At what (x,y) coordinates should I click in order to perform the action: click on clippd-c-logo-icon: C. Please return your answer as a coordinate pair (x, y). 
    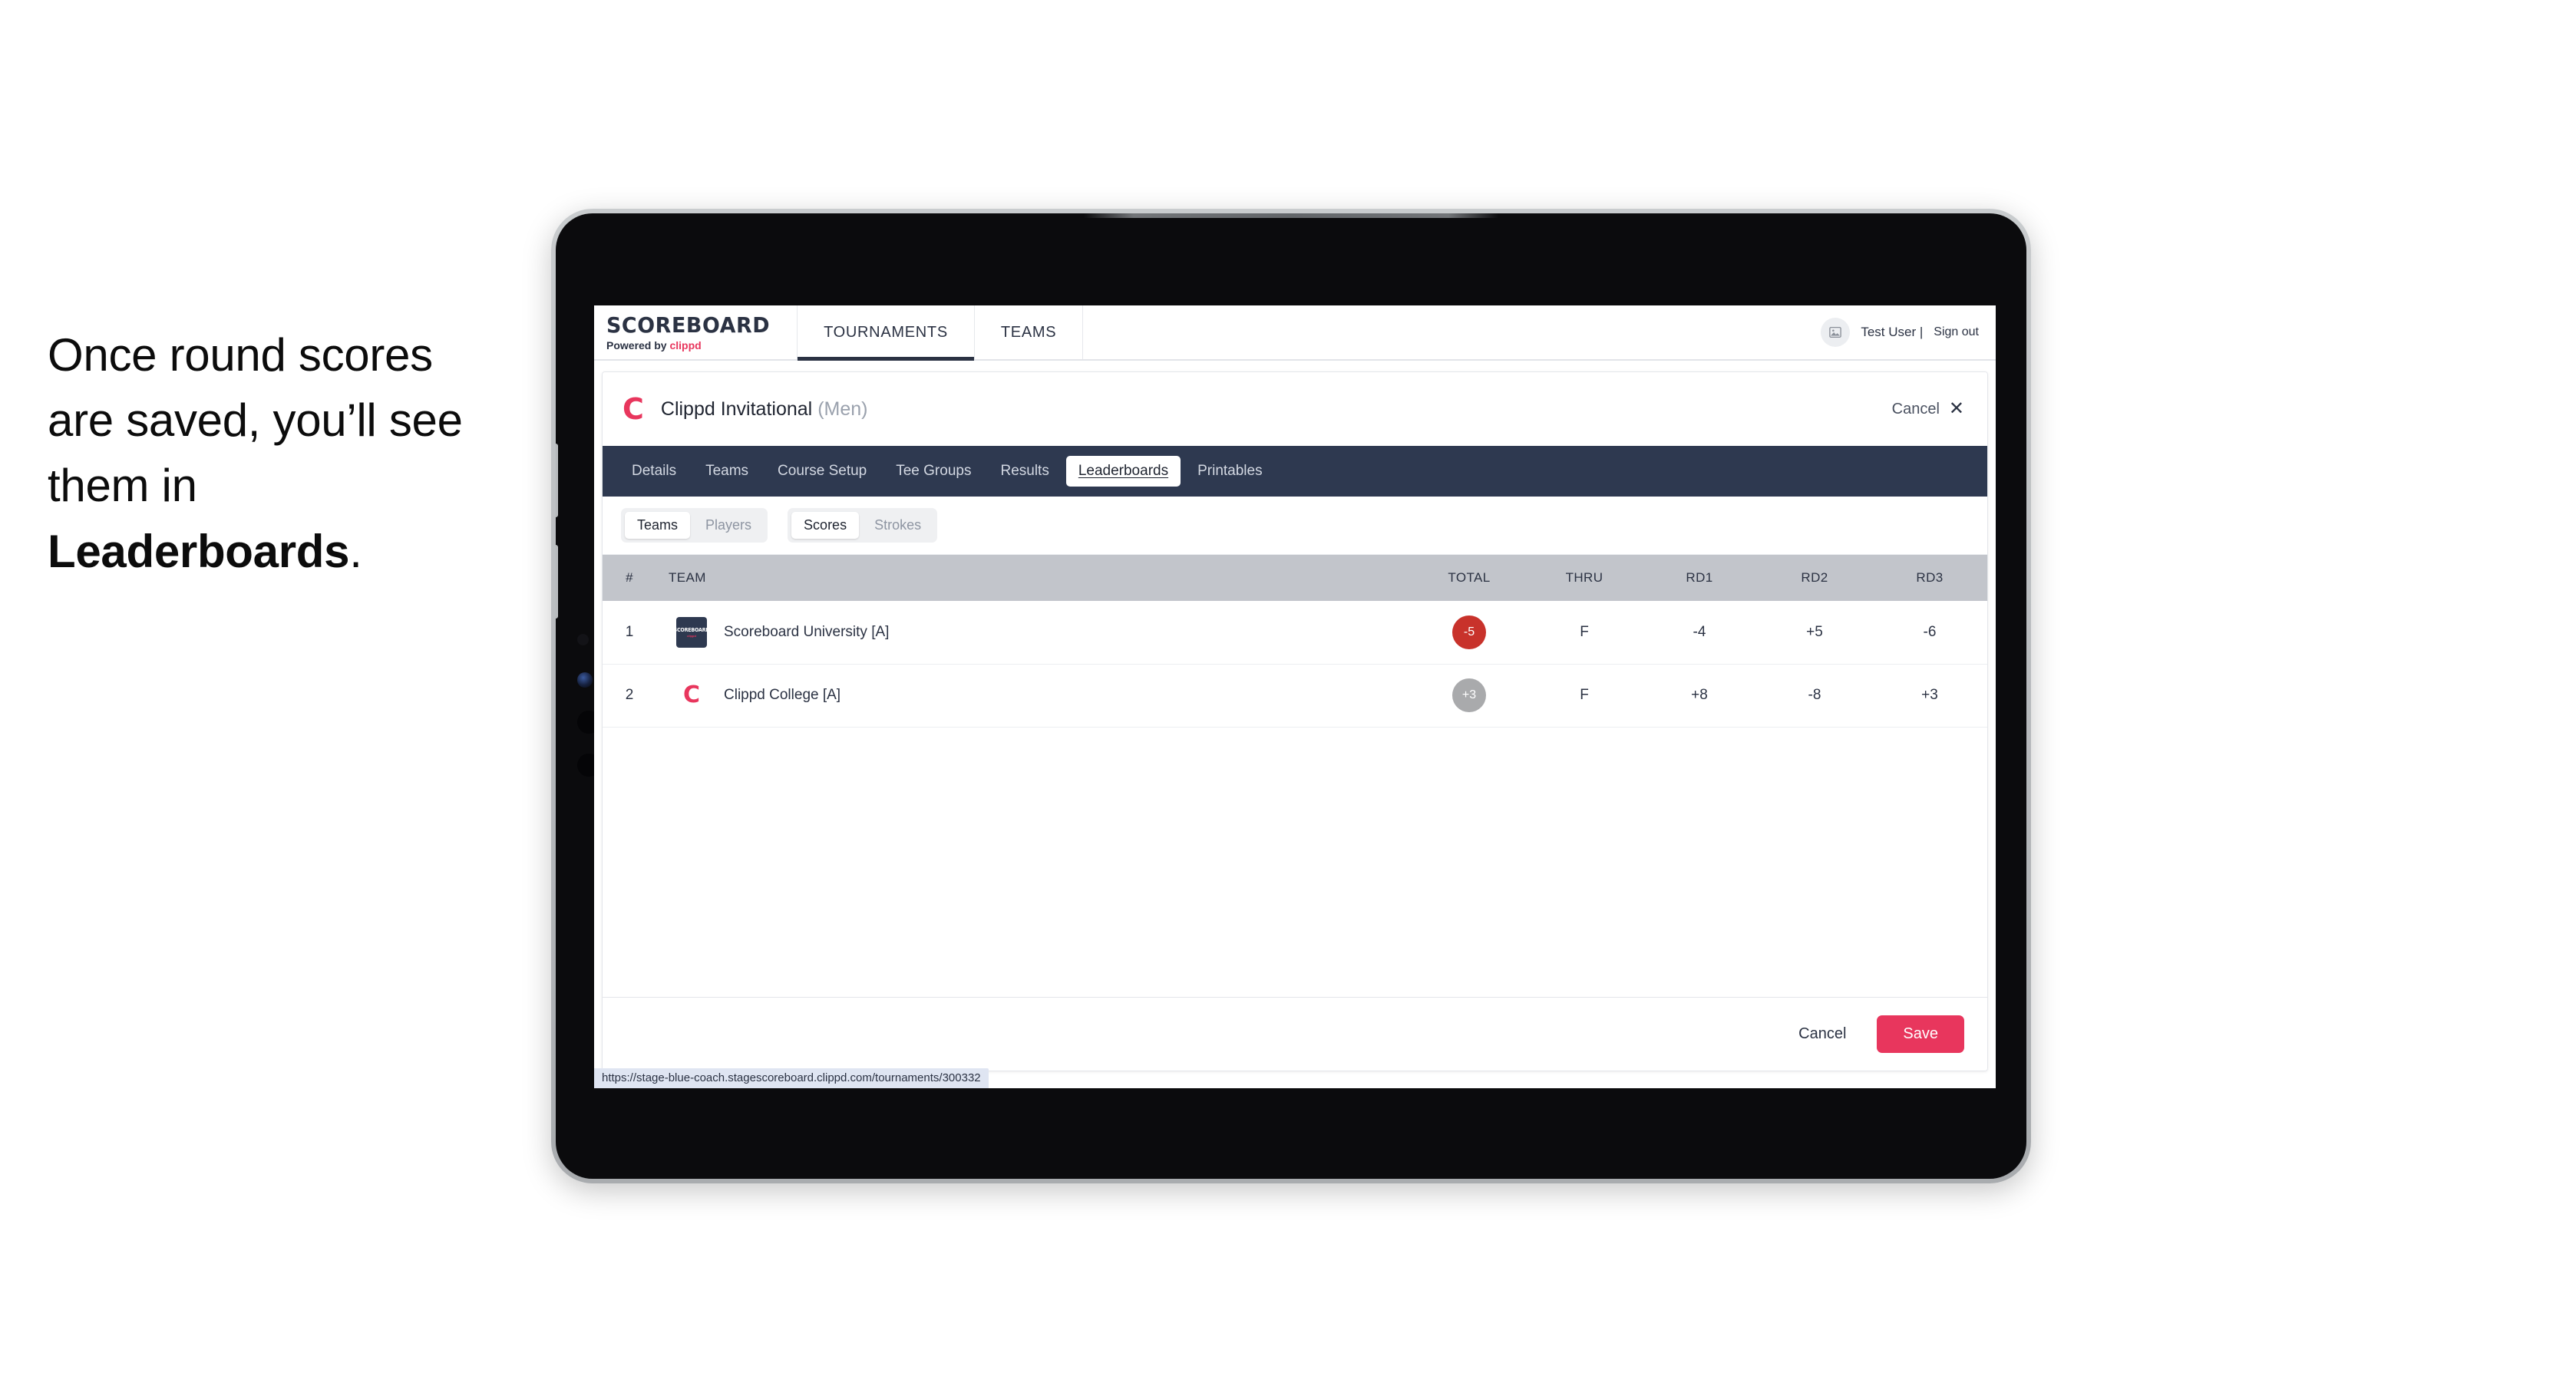
    Looking at the image, I should click on (633, 409).